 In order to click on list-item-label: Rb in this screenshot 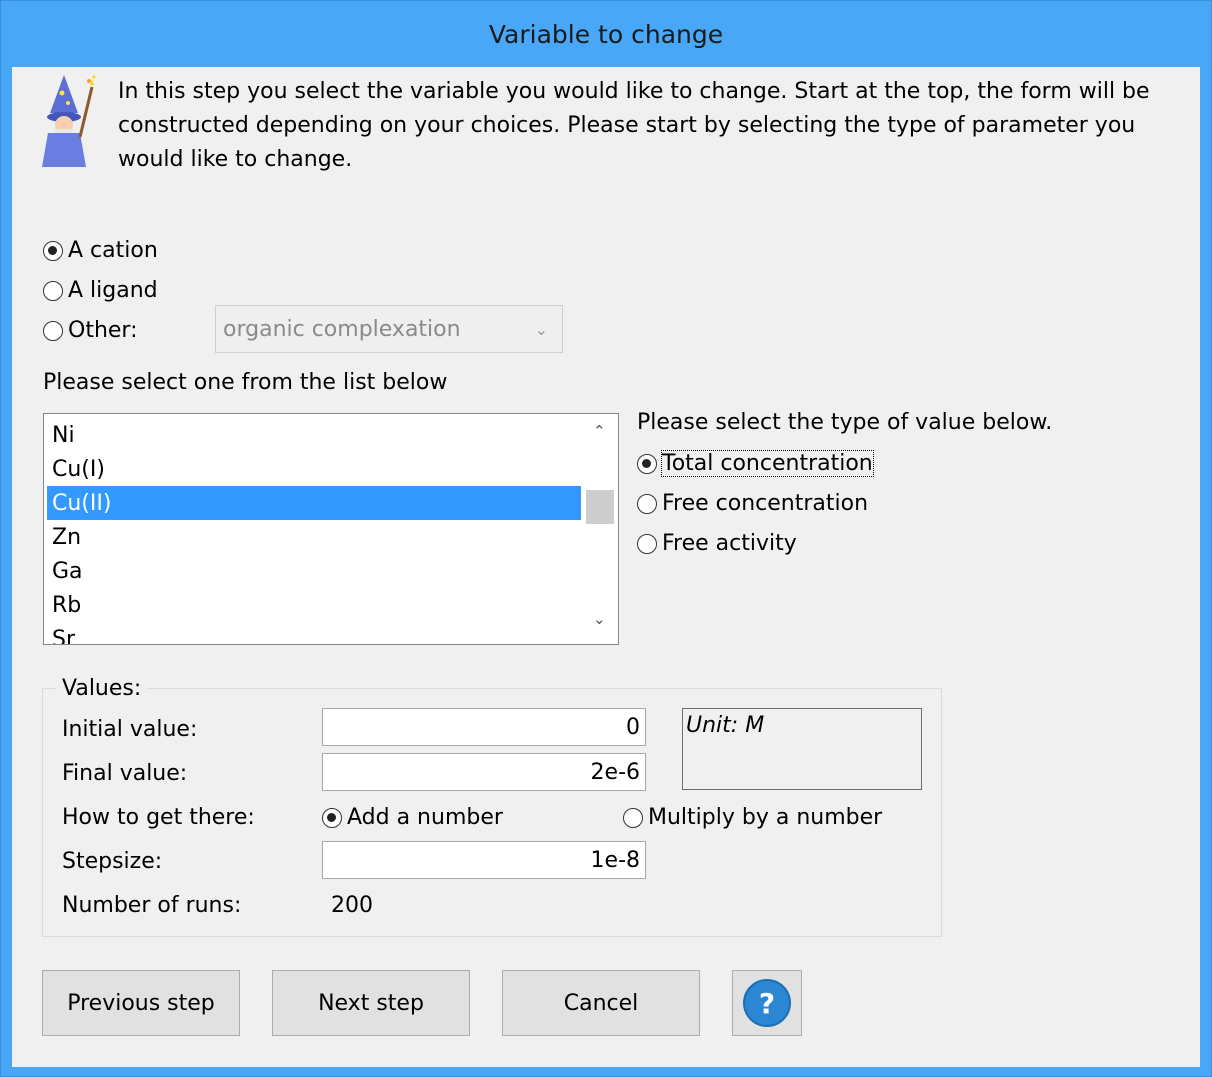, I will do `click(67, 605)`.